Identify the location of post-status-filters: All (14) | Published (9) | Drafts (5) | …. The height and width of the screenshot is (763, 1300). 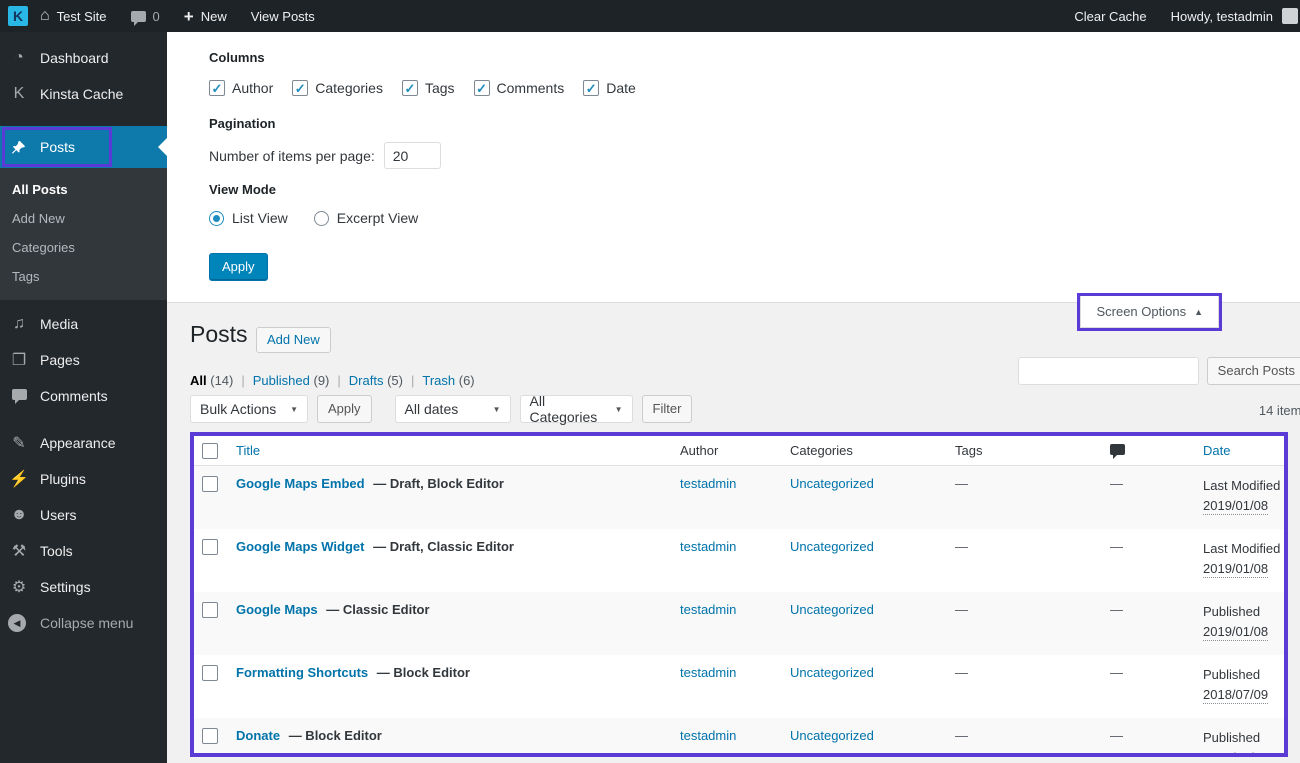
(332, 380).